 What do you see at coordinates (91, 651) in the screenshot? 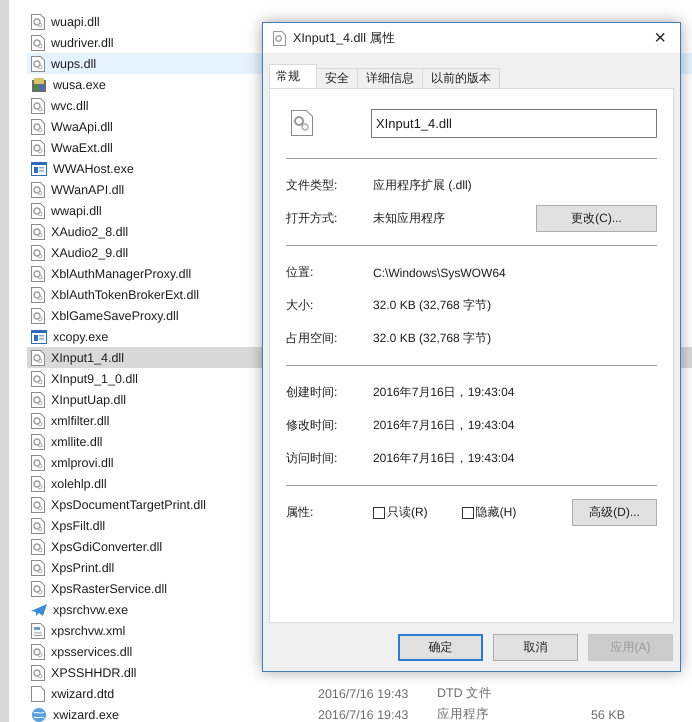
I see `file-name: xpsservices.dll` at bounding box center [91, 651].